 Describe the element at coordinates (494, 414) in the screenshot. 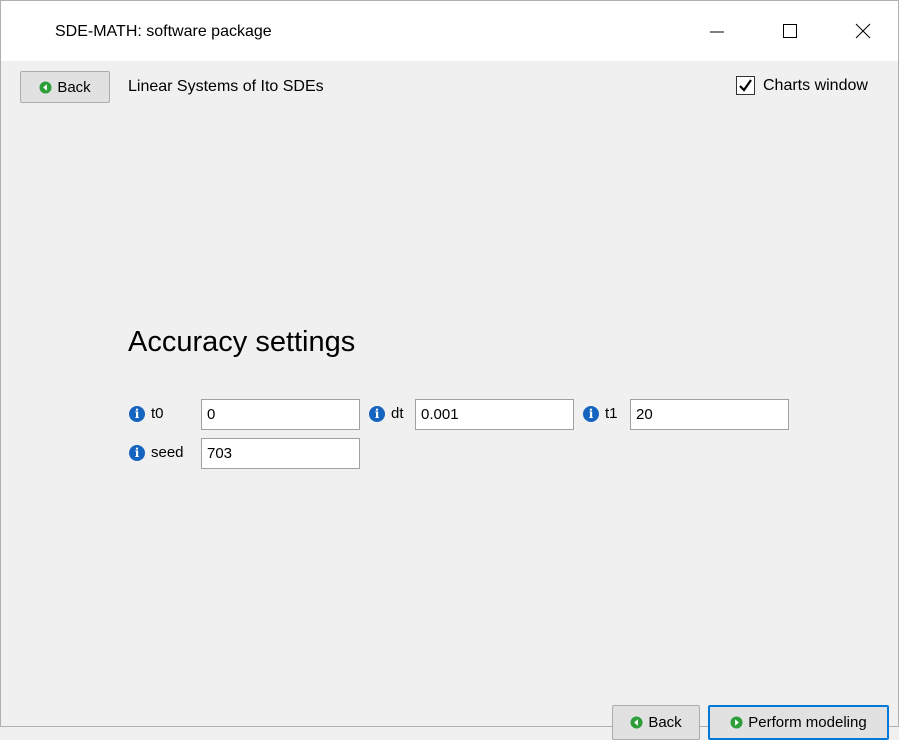

I see `dt-input` at that location.